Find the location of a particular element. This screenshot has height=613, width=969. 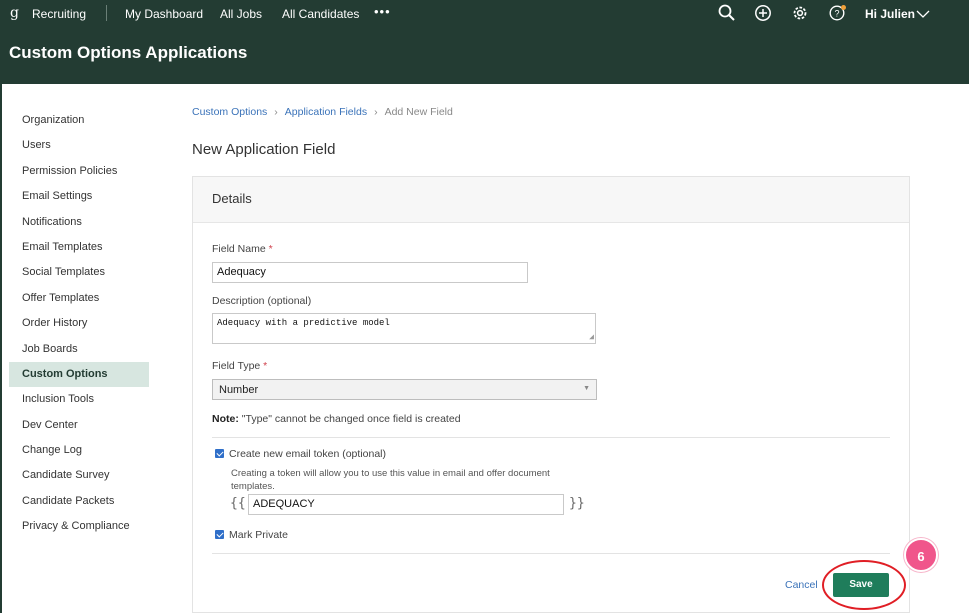

chevron-down-icon is located at coordinates (923, 15).